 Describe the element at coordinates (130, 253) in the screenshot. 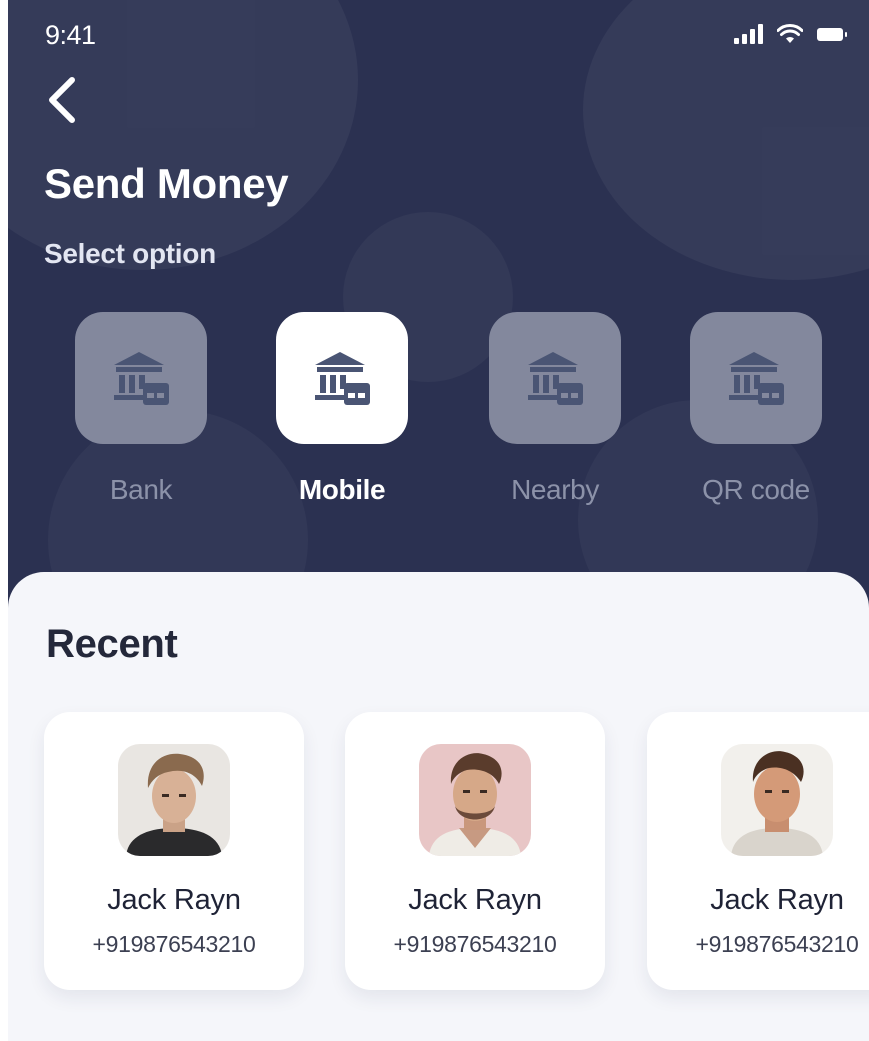

I see `page-subtitle: Select option` at that location.